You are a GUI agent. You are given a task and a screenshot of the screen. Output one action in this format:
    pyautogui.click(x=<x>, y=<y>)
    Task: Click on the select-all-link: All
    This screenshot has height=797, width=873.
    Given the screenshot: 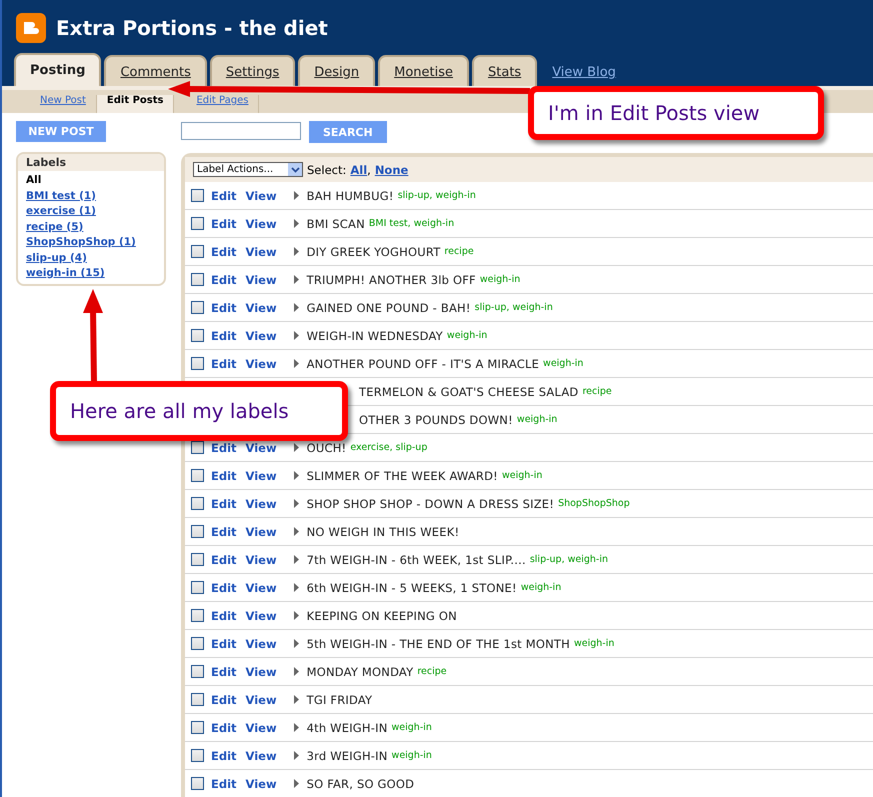 What is the action you would take?
    pyautogui.click(x=359, y=169)
    